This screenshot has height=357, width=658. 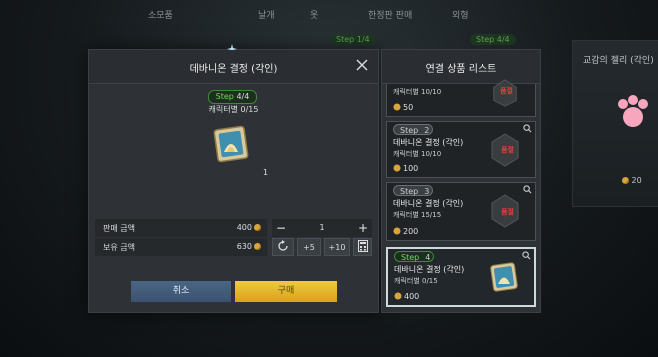 I want to click on calculator-icon, so click(x=362, y=246).